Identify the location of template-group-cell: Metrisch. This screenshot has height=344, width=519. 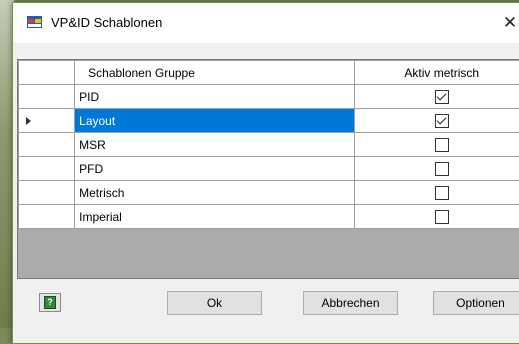
(214, 193).